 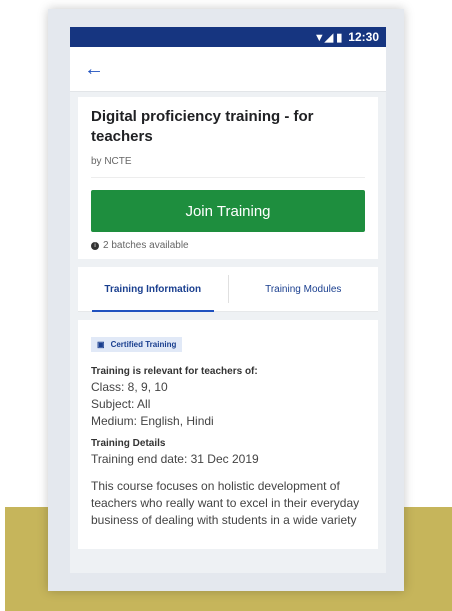 What do you see at coordinates (175, 459) in the screenshot?
I see `end-date-line: Training end date: 31 Dec 2019` at bounding box center [175, 459].